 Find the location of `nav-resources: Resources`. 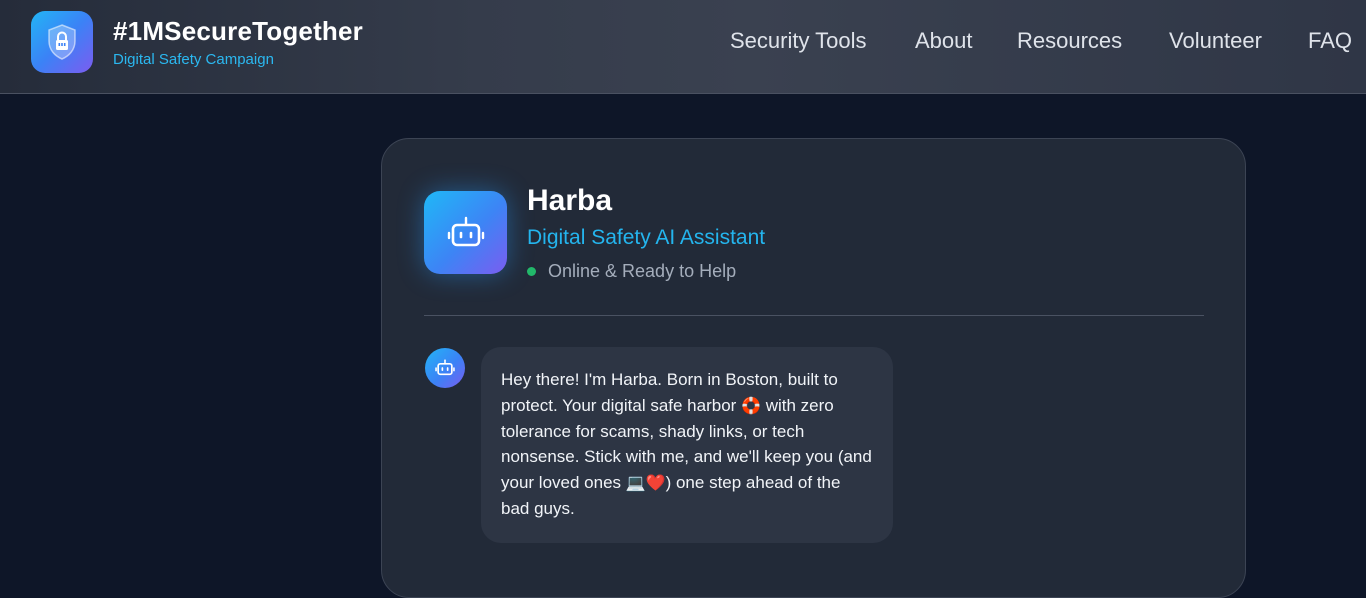

nav-resources: Resources is located at coordinates (1069, 41).